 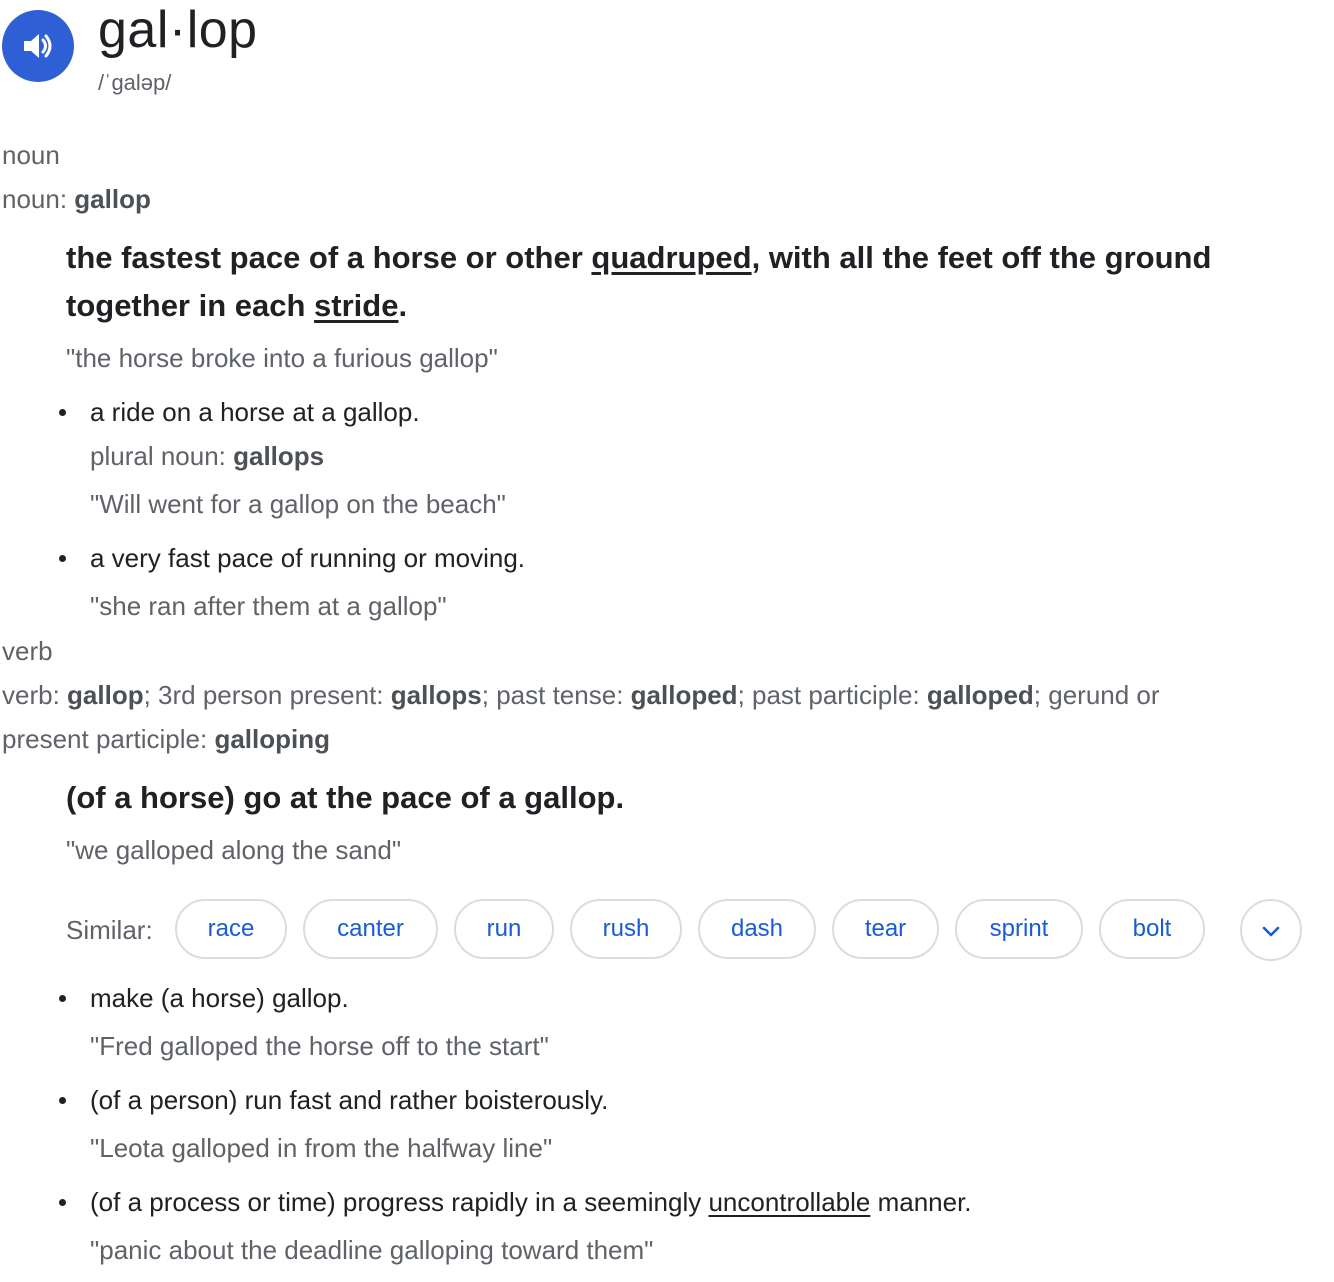 I want to click on volume-icon, so click(x=38, y=46).